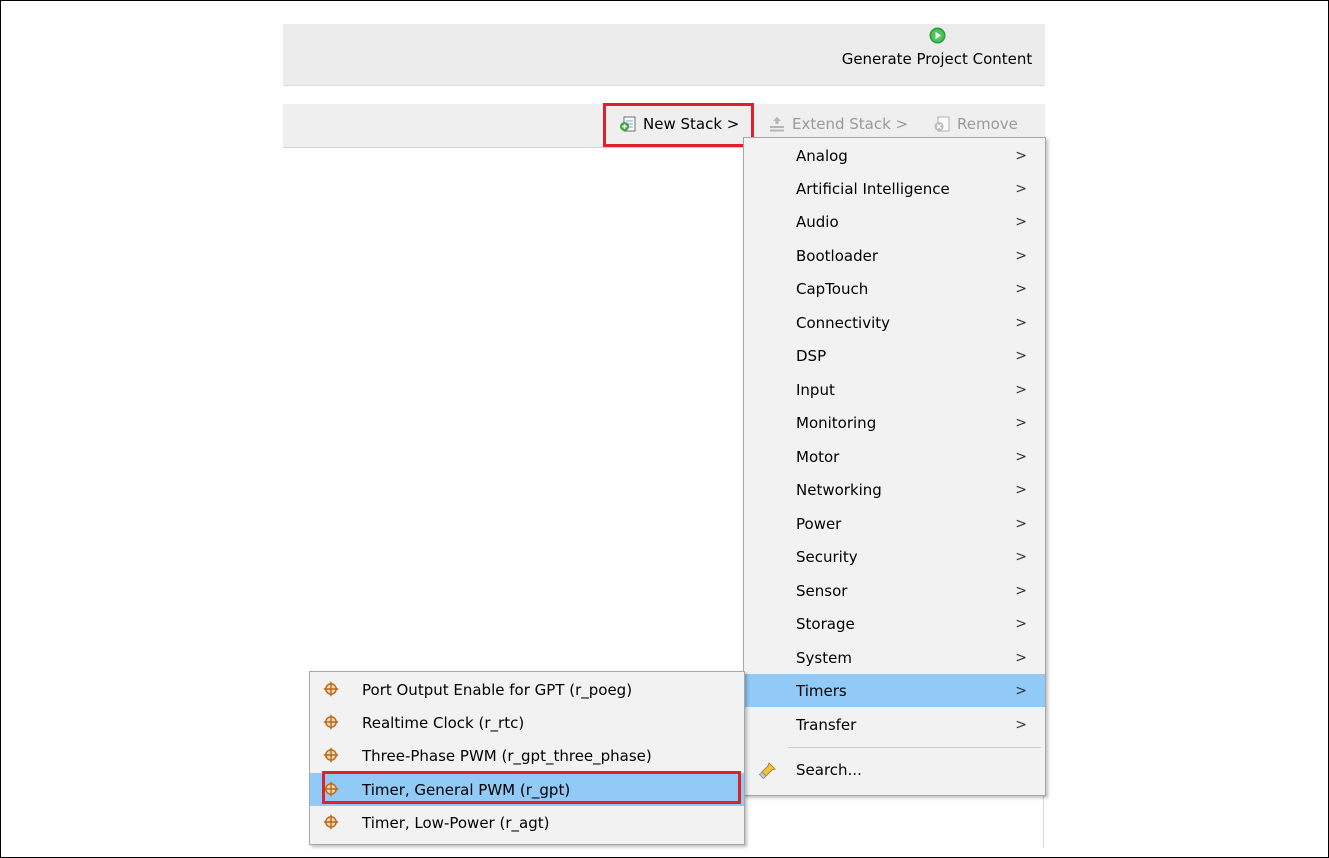 The width and height of the screenshot is (1329, 858). What do you see at coordinates (937, 47) in the screenshot?
I see `generate-project-content-button: Generate Project Content` at bounding box center [937, 47].